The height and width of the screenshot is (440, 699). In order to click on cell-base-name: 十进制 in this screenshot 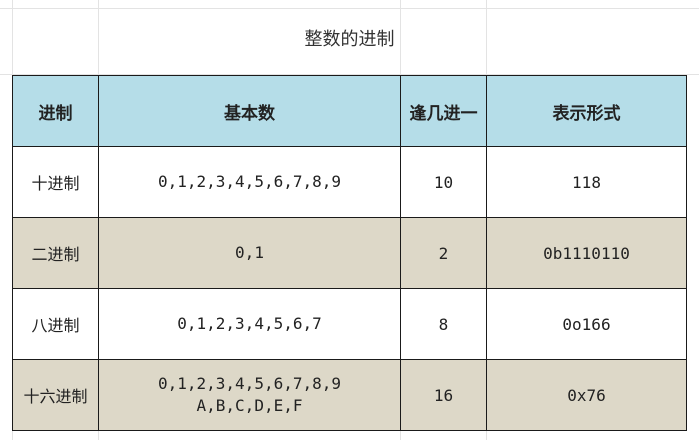, I will do `click(55, 182)`.